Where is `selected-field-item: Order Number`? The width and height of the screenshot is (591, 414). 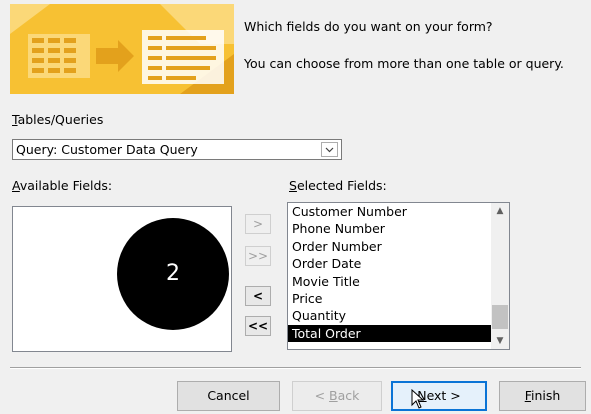 selected-field-item: Order Number is located at coordinates (398, 246).